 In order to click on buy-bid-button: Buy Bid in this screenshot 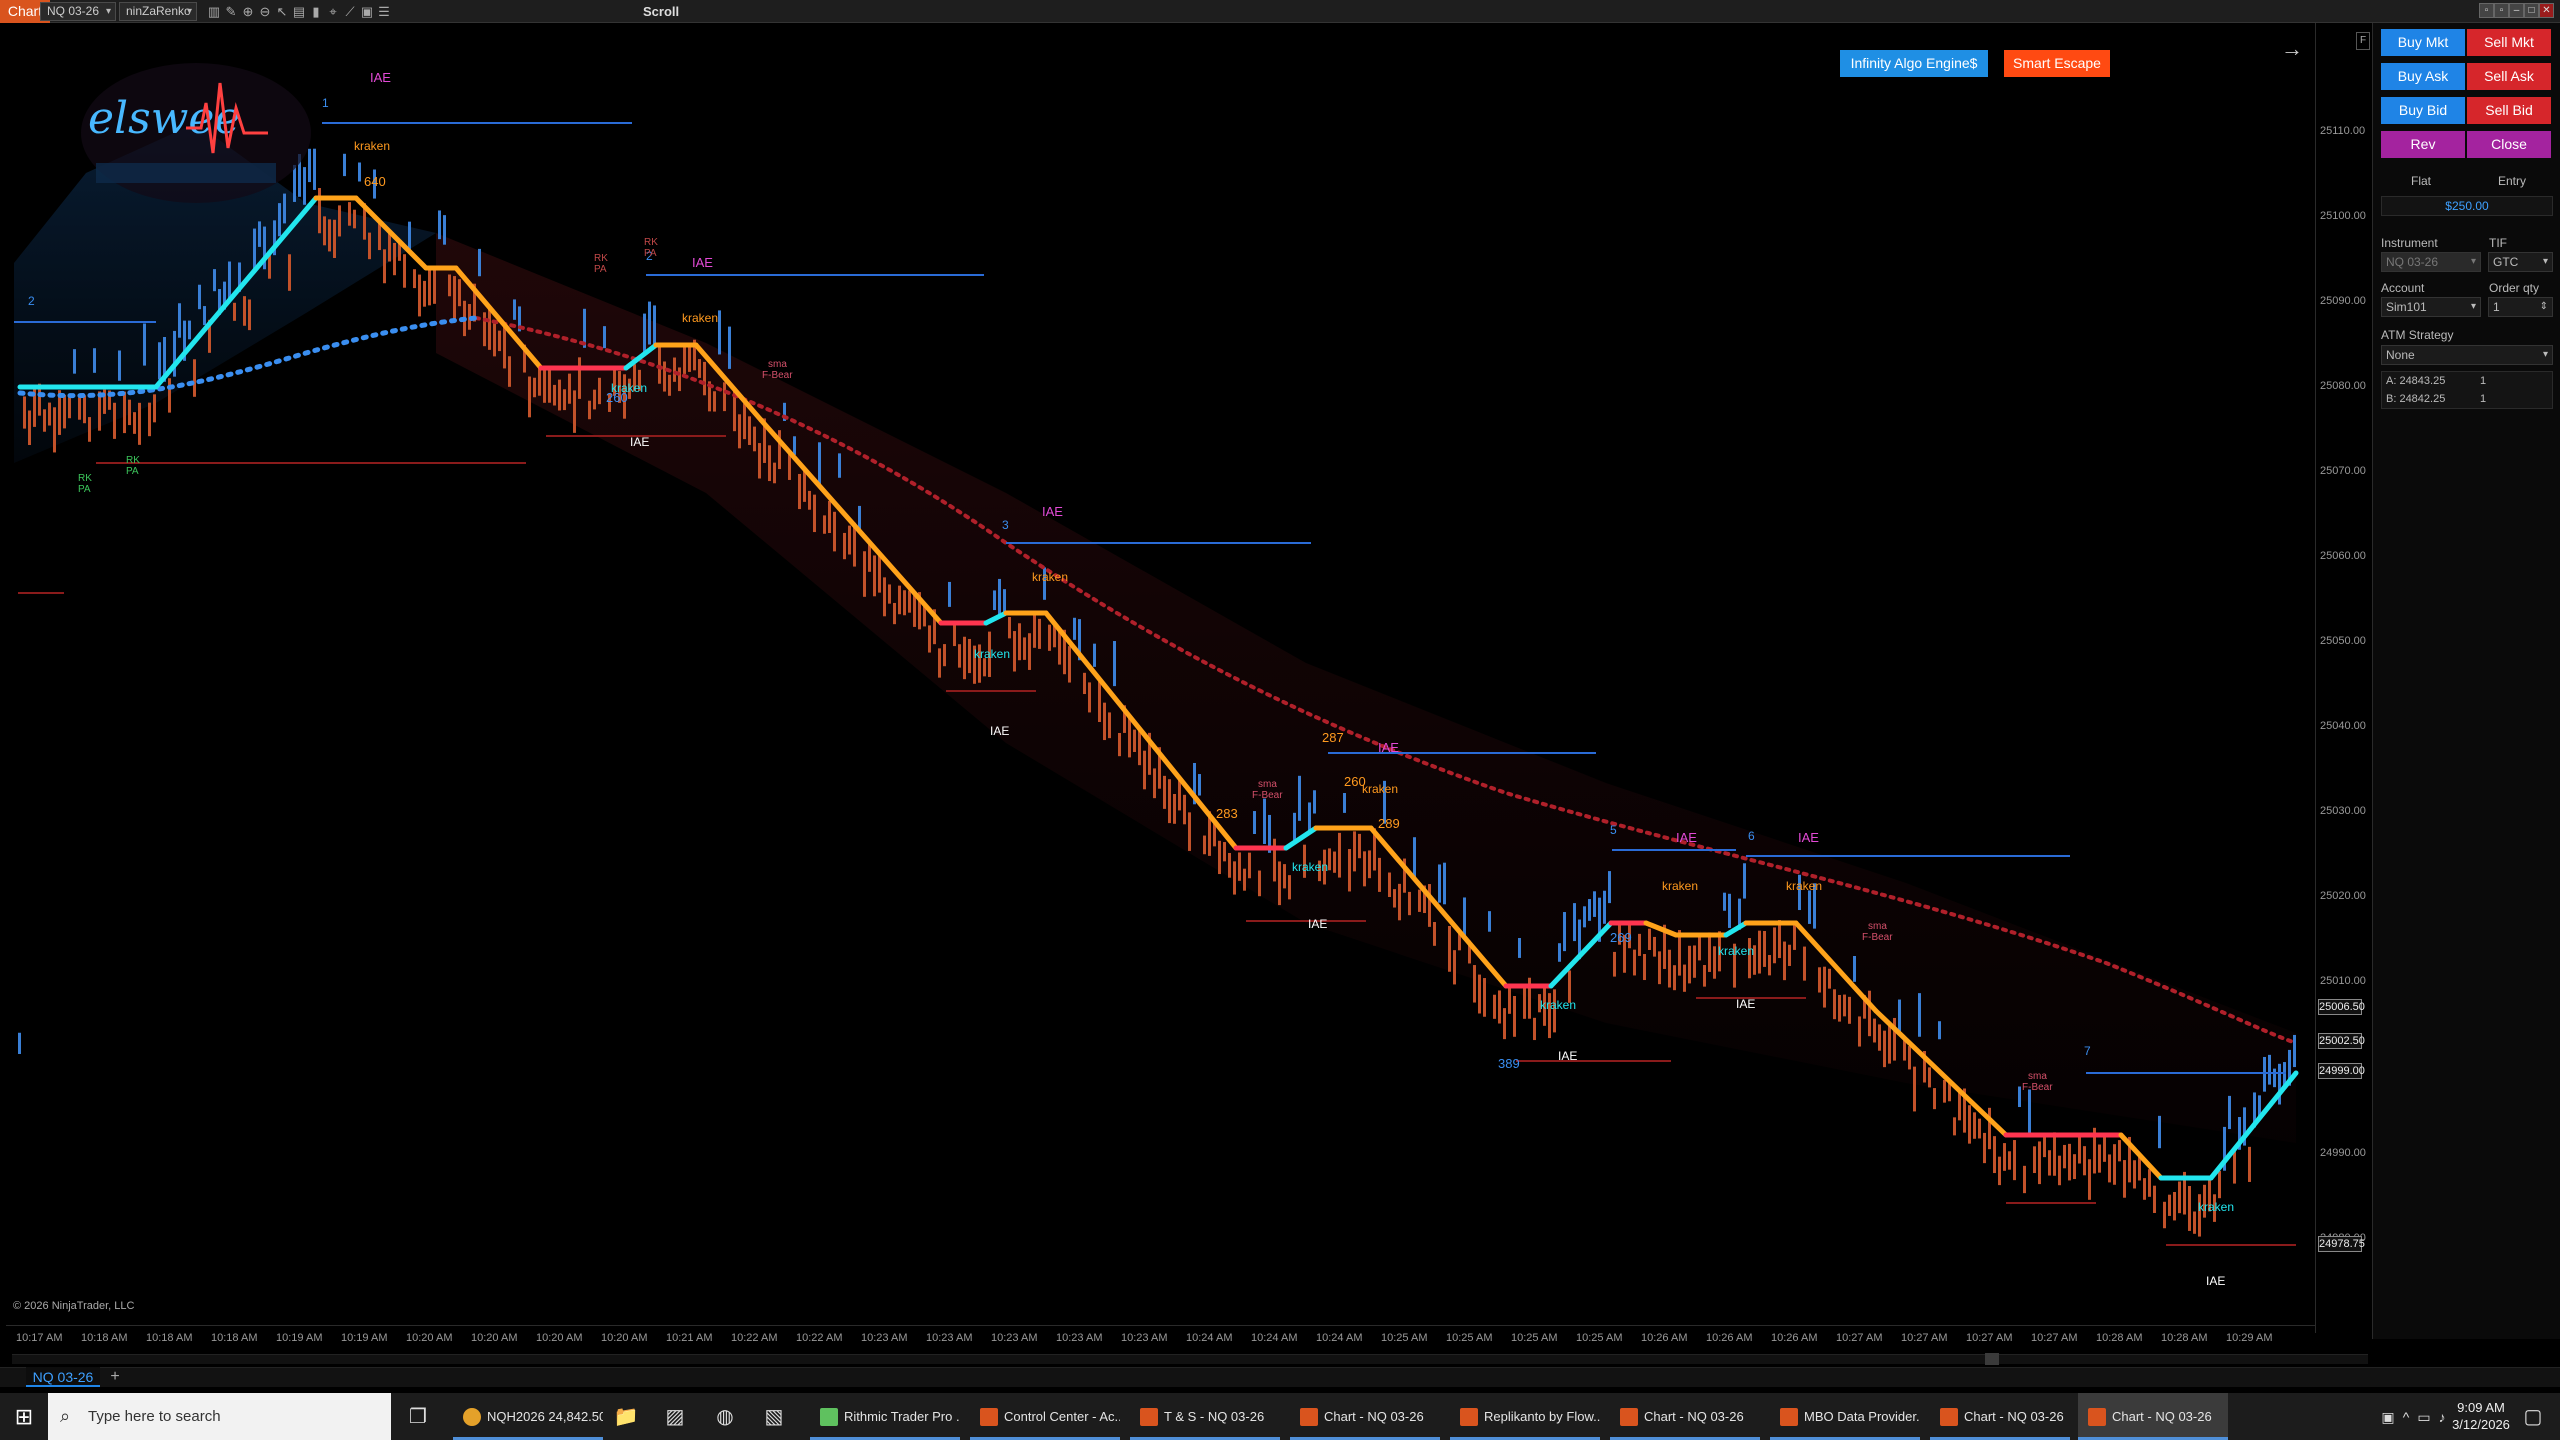, I will do `click(2423, 110)`.